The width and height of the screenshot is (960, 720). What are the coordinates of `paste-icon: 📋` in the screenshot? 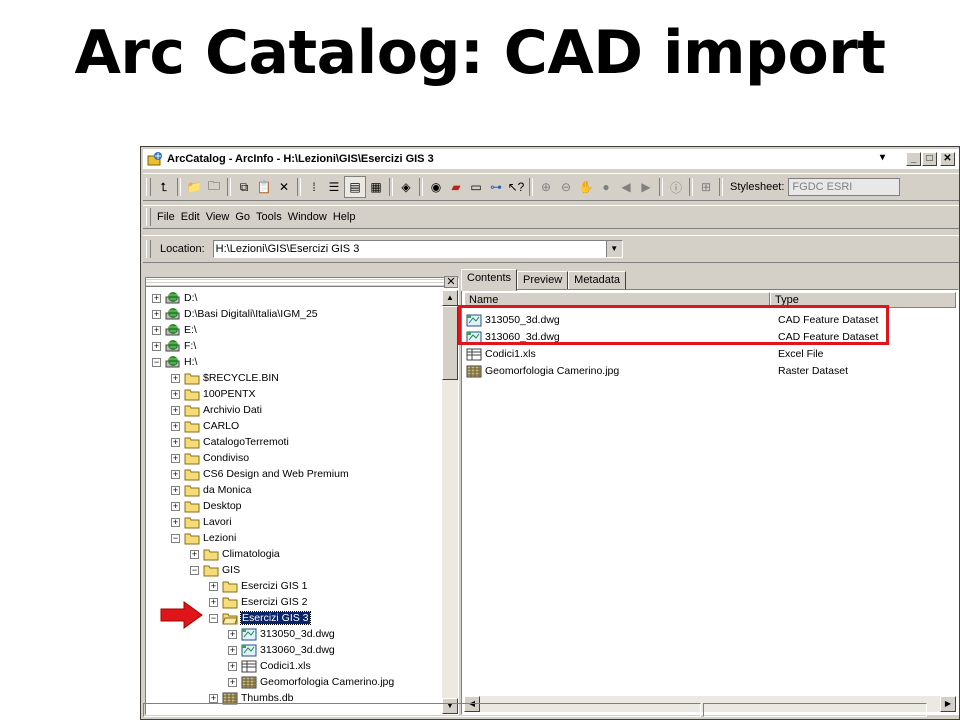 It's located at (264, 187).